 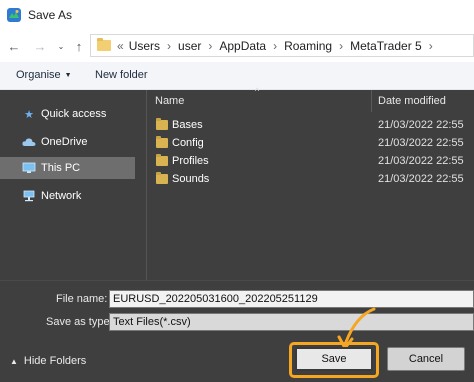 I want to click on list-item: Config 21/03/2022 22:55, so click(x=310, y=143).